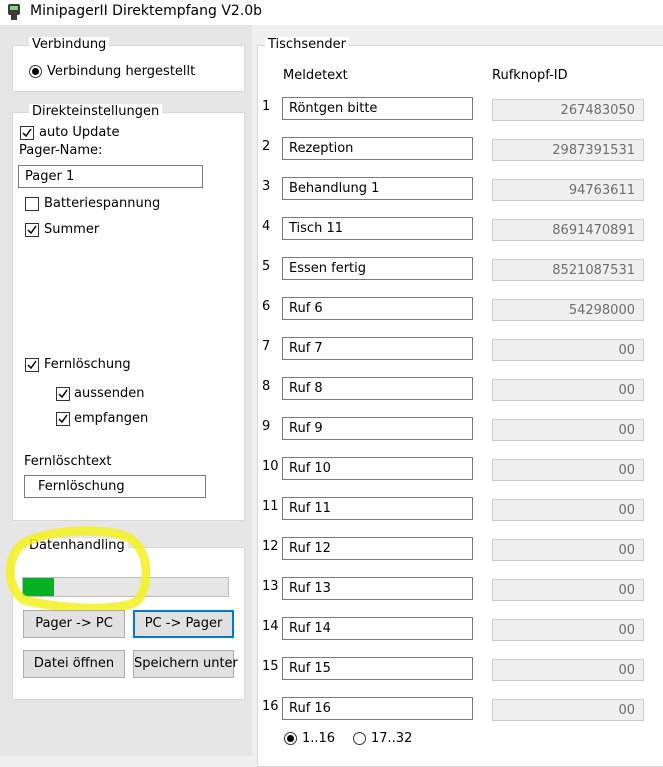 This screenshot has height=767, width=663. What do you see at coordinates (61, 150) in the screenshot?
I see `pager-name-label: Pager-Name:` at bounding box center [61, 150].